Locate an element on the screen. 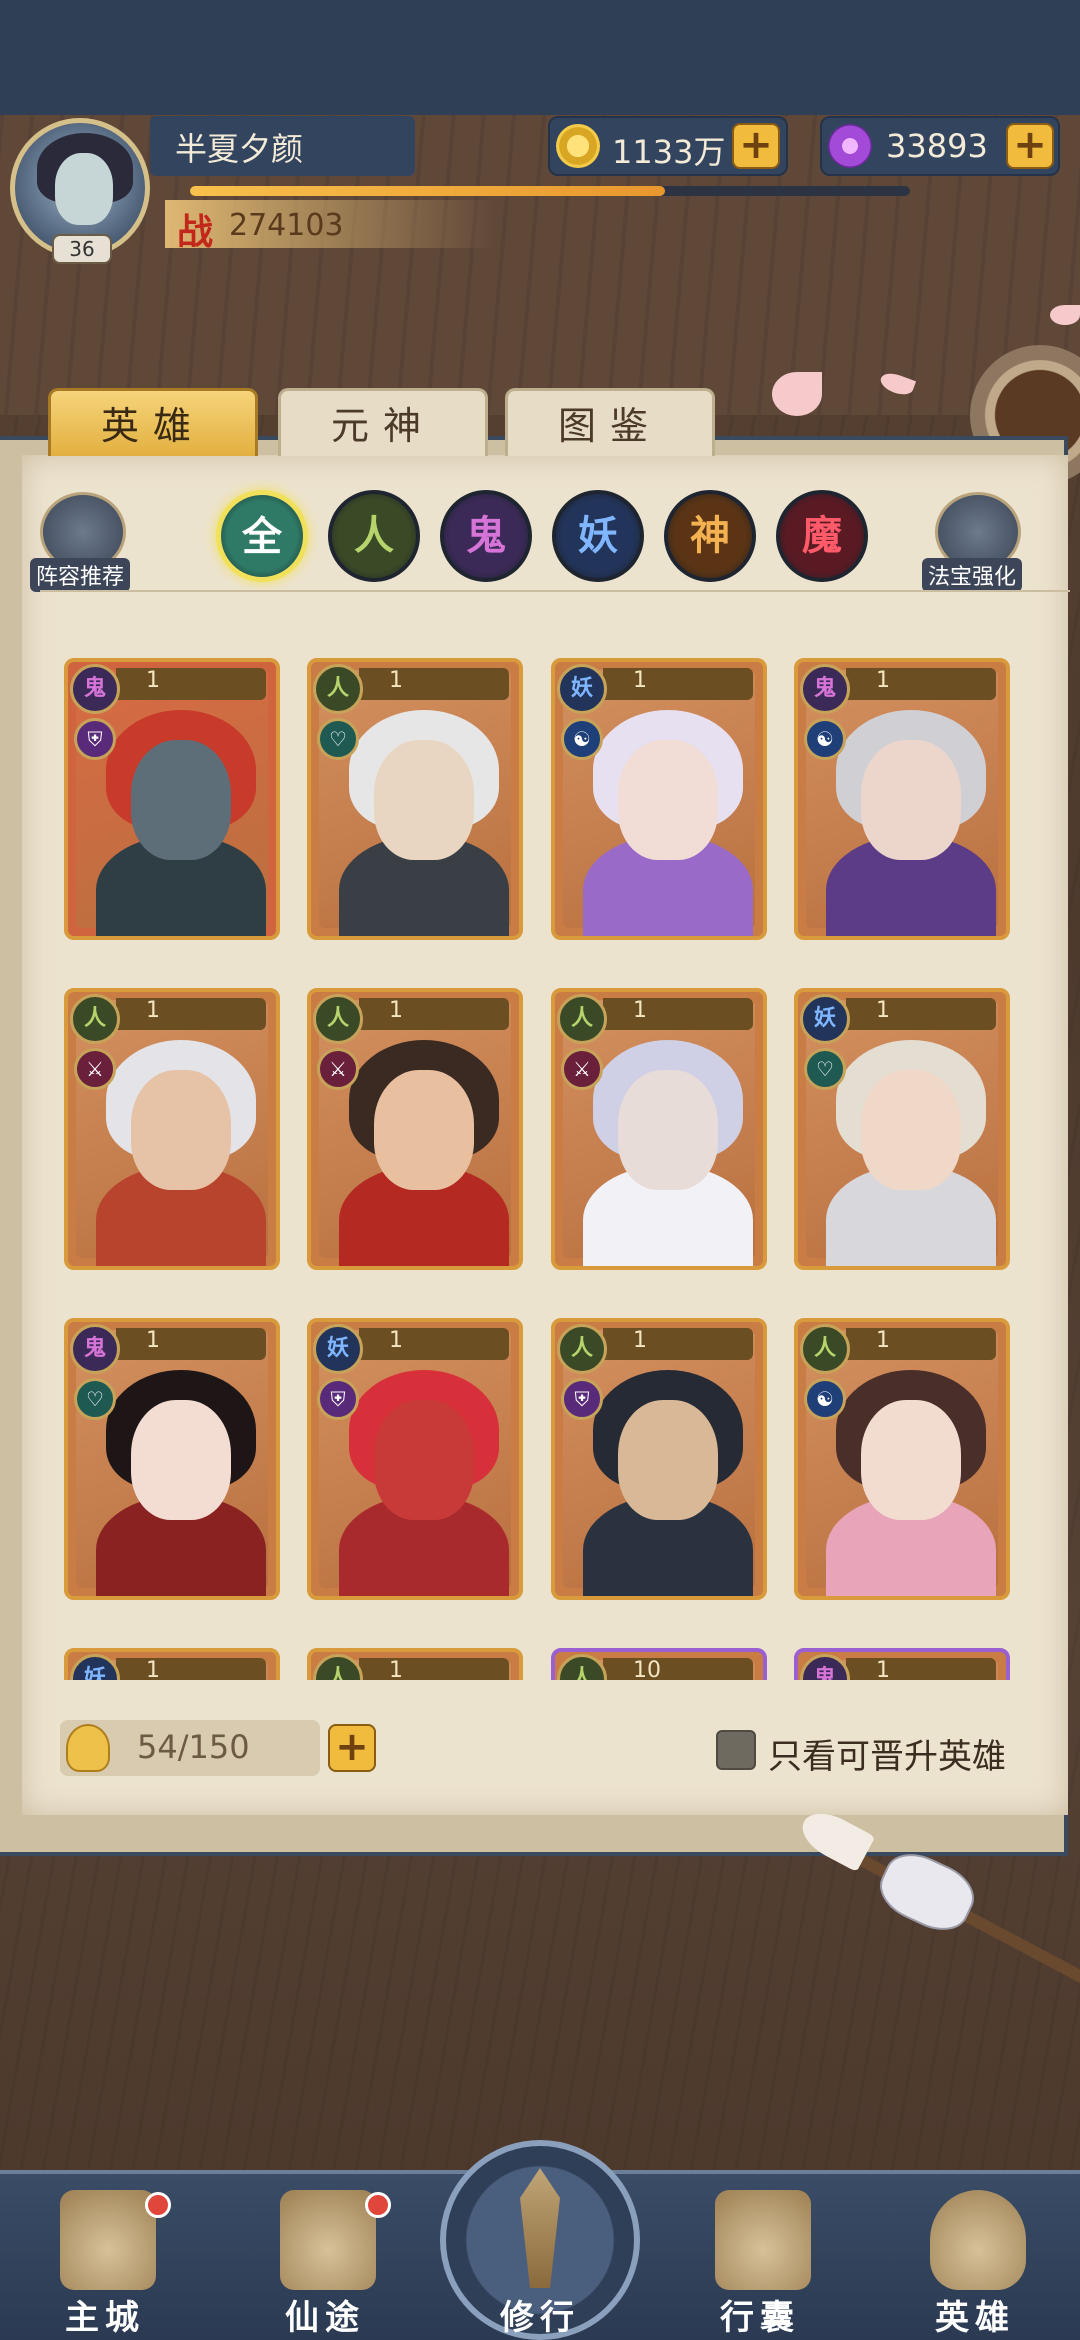 The image size is (1080, 2340). nav-label: 英雄 is located at coordinates (975, 2314).